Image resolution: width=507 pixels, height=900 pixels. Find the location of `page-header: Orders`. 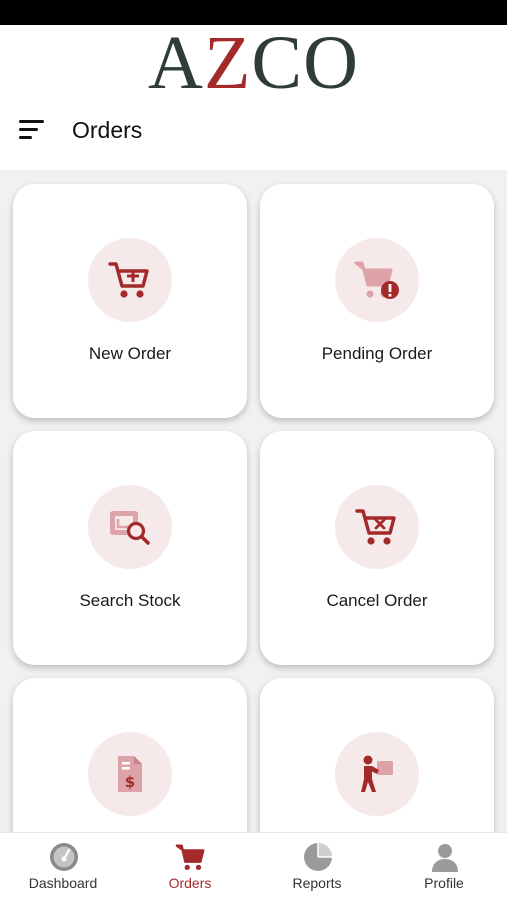

page-header: Orders is located at coordinates (253, 135).